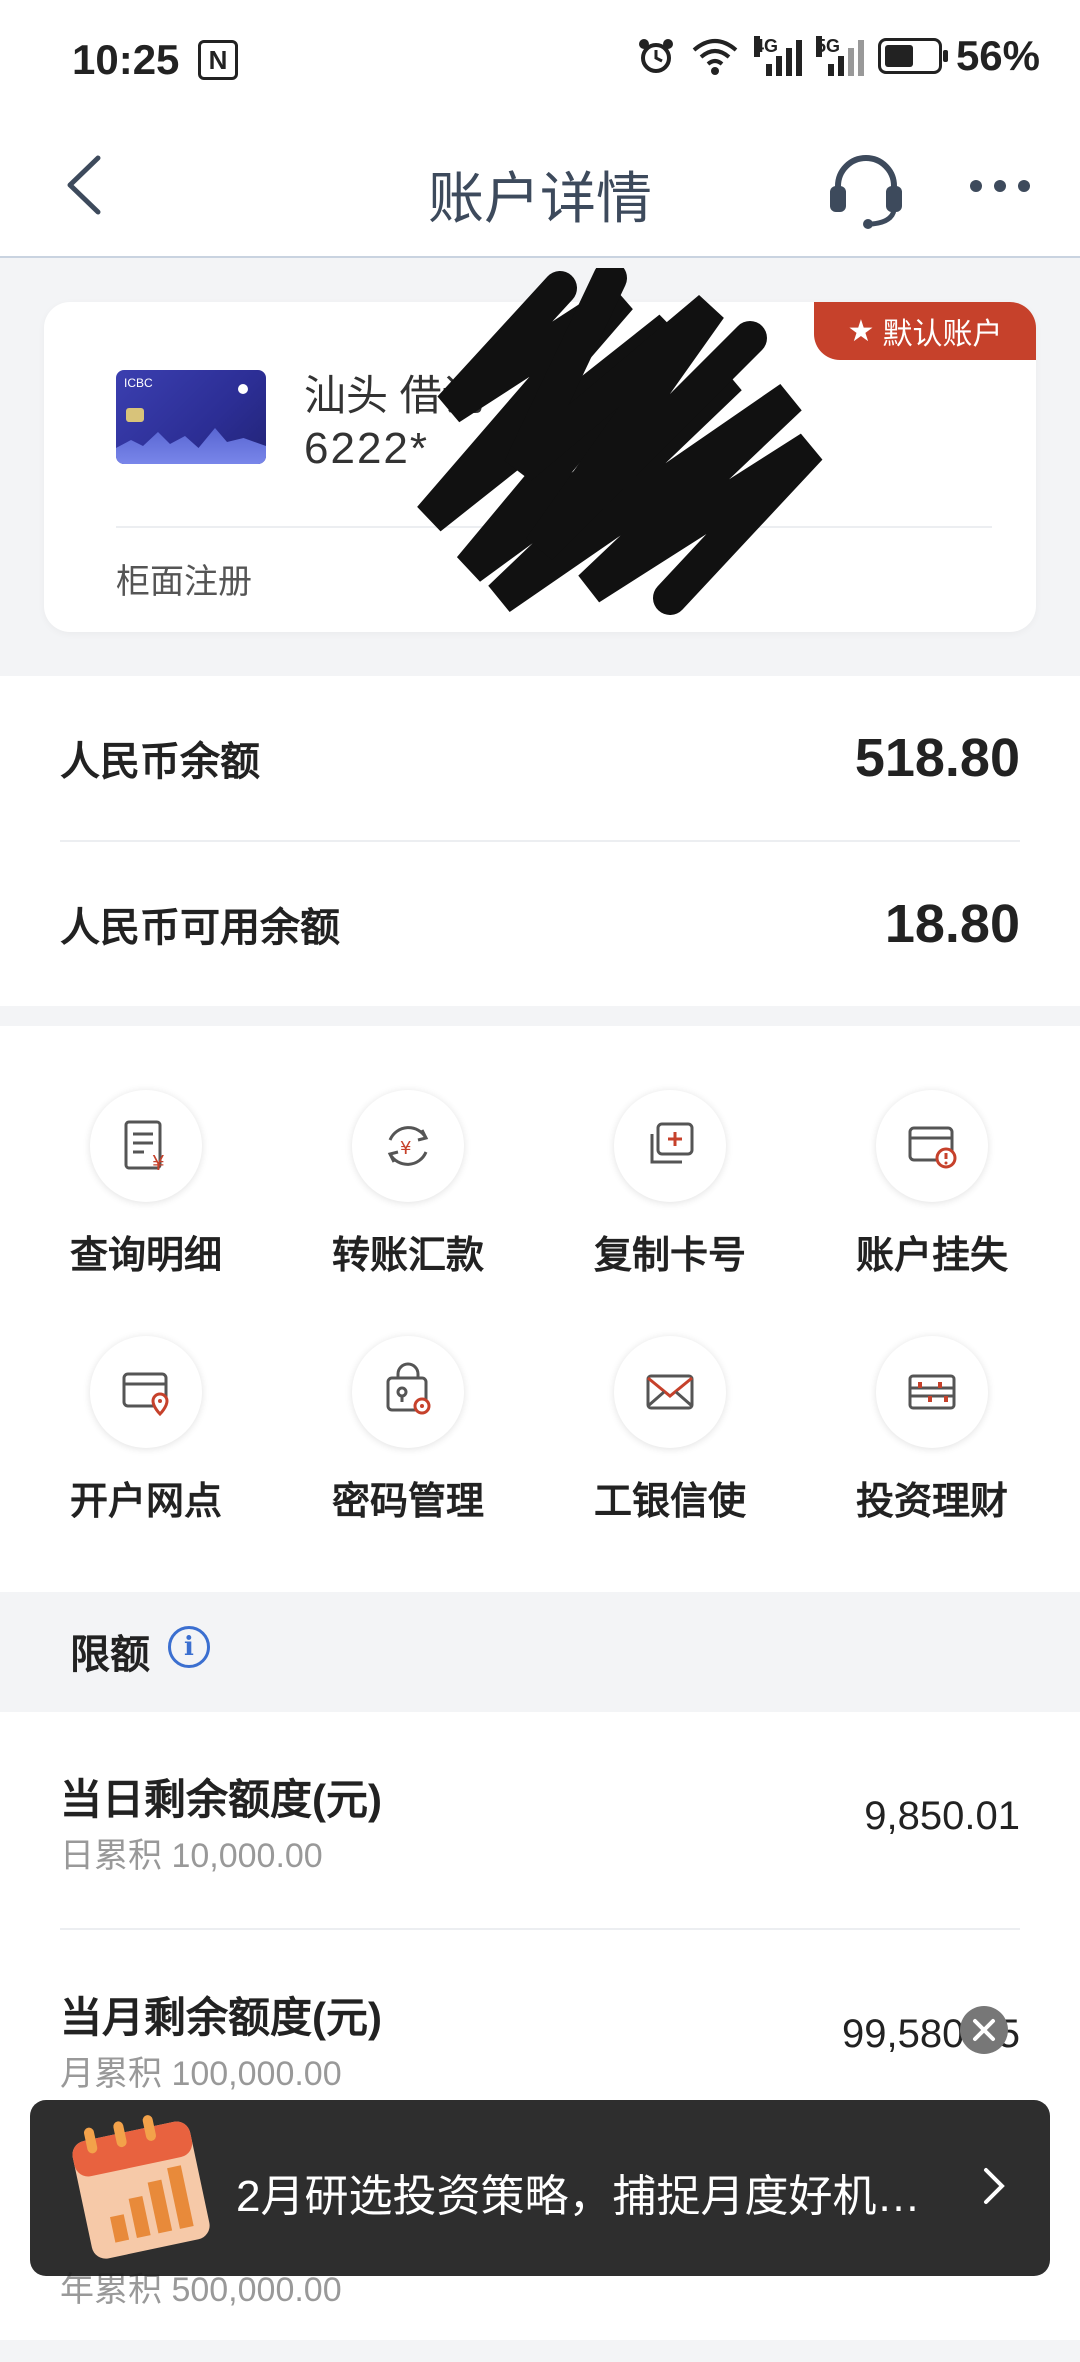 This screenshot has width=1080, height=2362. I want to click on available-balance-label: 人民币可用余额, so click(200, 928).